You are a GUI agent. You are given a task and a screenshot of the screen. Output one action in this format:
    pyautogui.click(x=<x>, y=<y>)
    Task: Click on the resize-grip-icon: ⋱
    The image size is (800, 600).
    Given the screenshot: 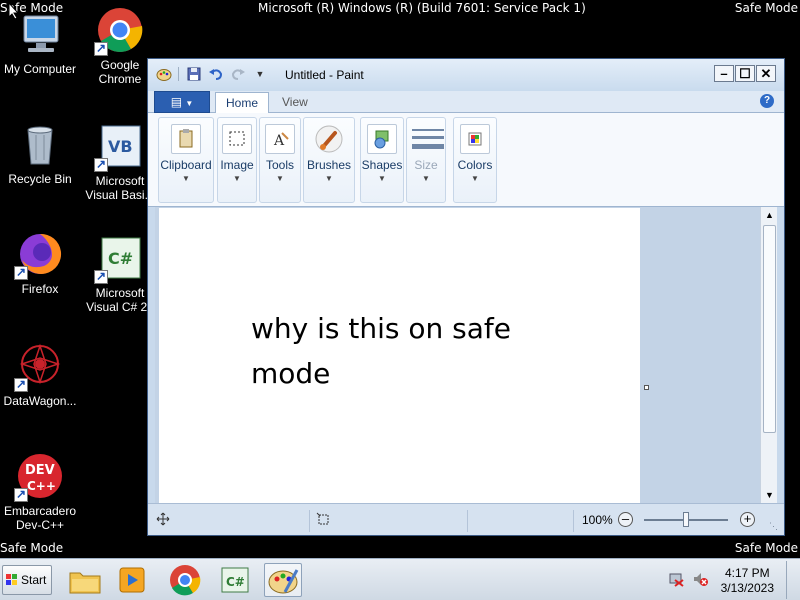 What is the action you would take?
    pyautogui.click(x=773, y=526)
    